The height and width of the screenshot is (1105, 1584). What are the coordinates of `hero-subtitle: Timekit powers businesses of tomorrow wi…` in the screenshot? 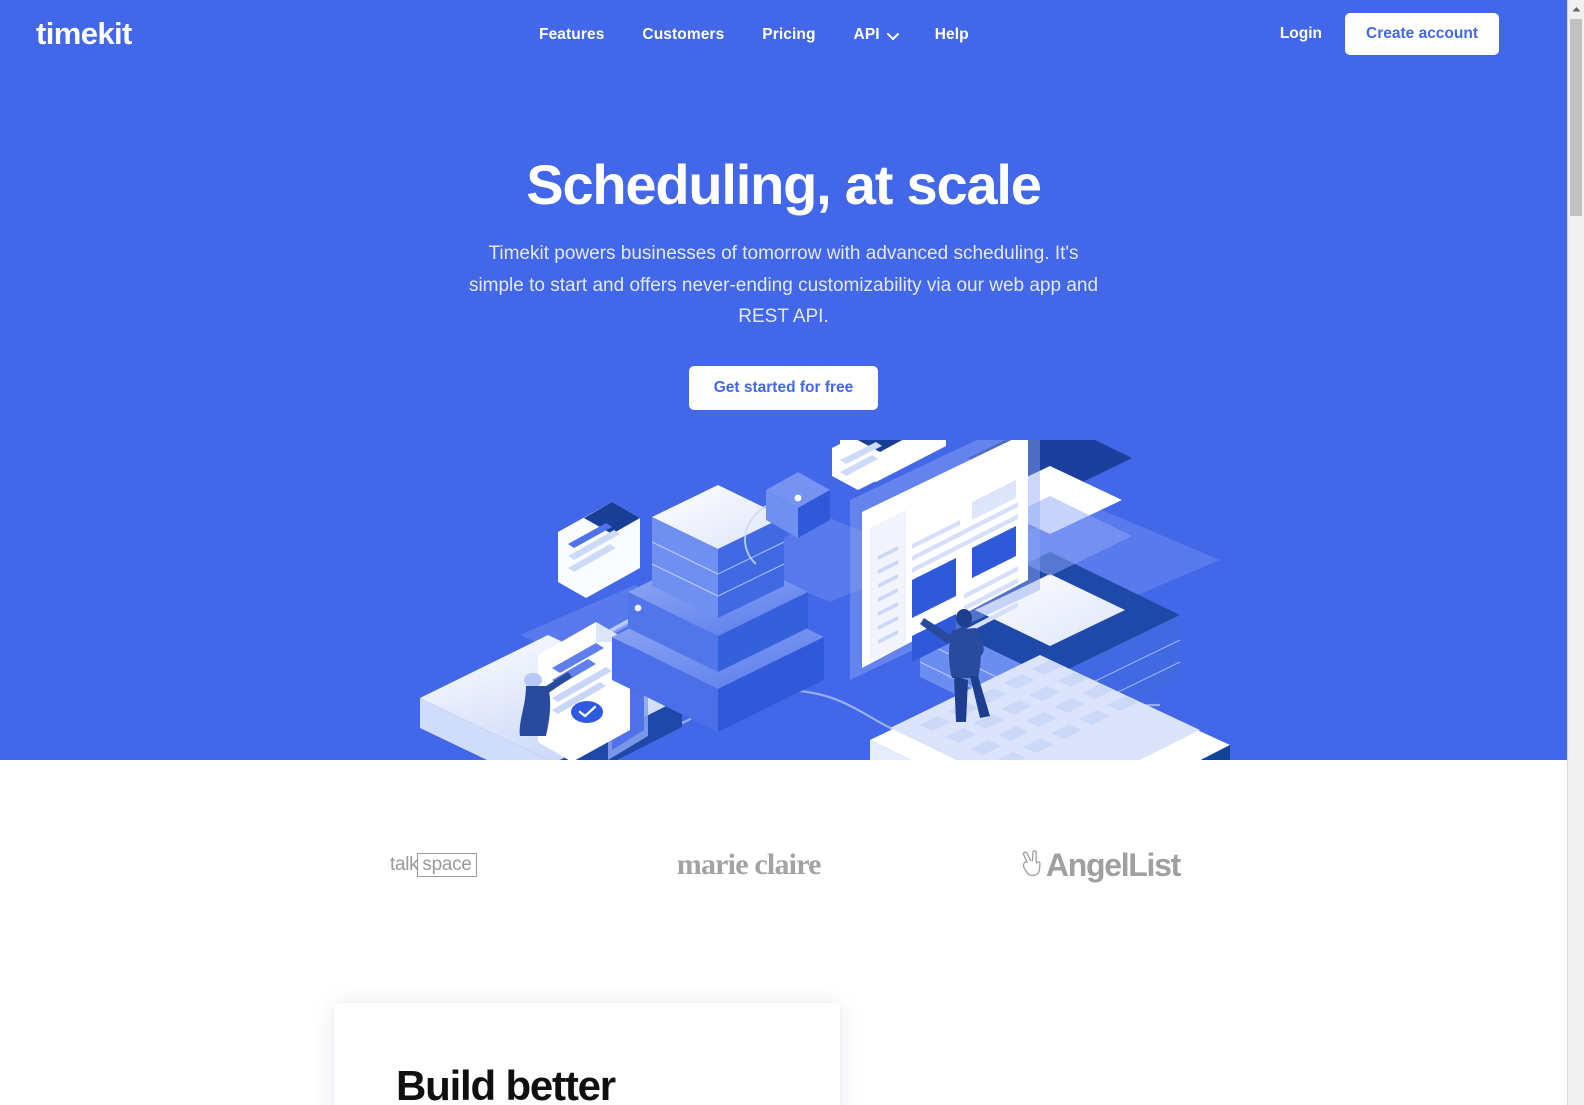 It's located at (783, 285).